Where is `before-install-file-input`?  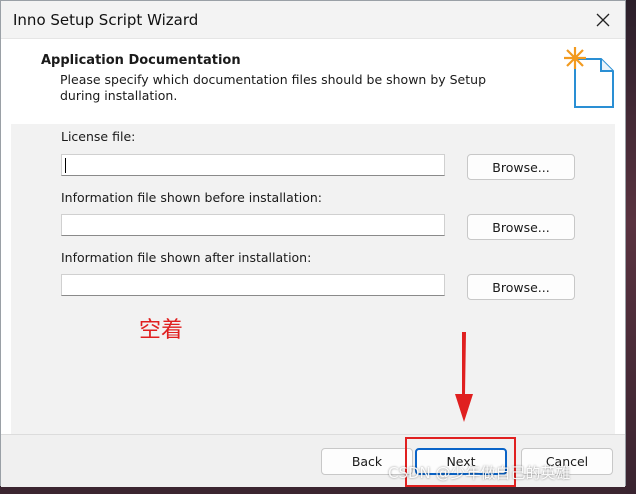 before-install-file-input is located at coordinates (253, 225).